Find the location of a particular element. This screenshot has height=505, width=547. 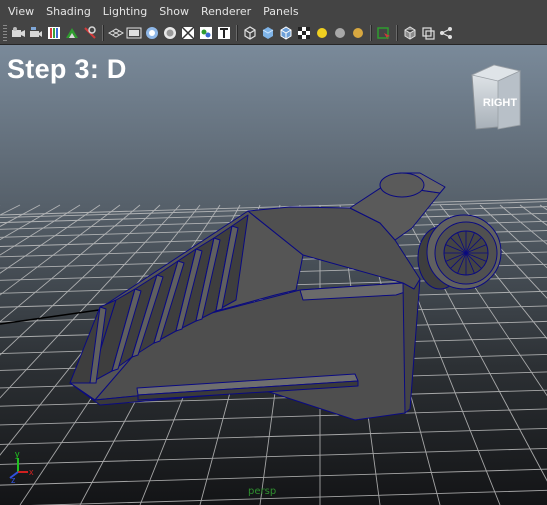

xray-components-icon is located at coordinates (446, 33).